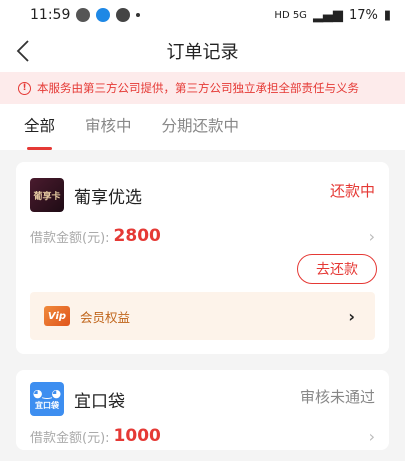  I want to click on chat-icon, so click(123, 15).